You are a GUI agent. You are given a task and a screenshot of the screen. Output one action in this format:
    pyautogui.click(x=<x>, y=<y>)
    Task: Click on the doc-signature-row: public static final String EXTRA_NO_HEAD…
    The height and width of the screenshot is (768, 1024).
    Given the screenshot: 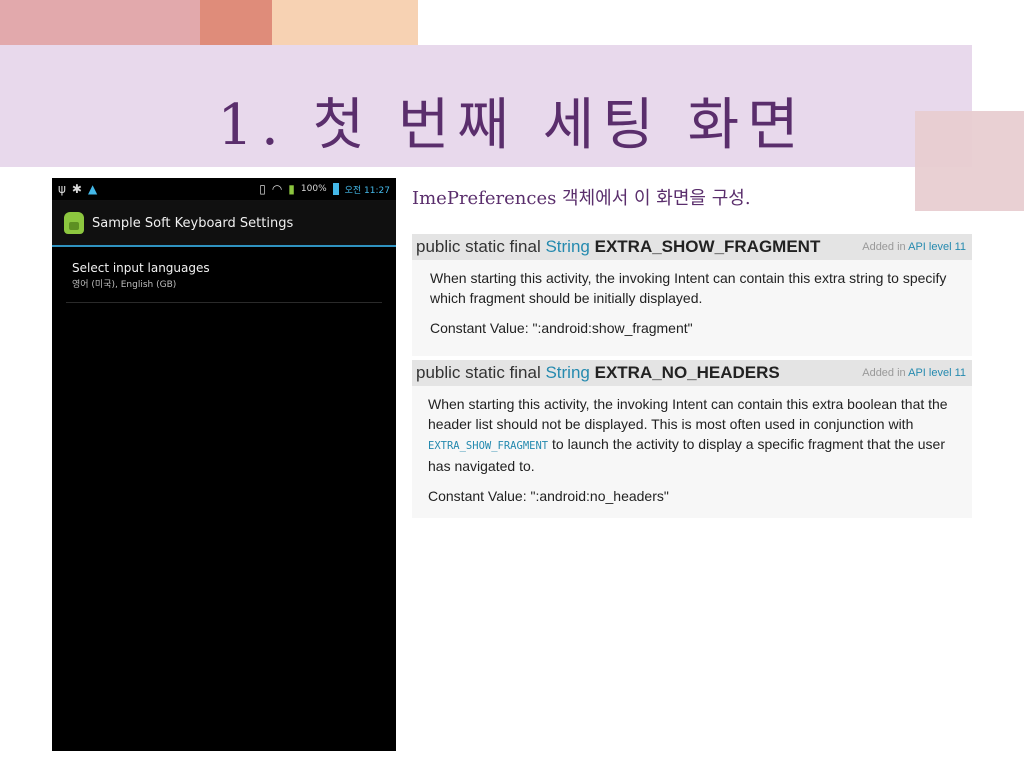 What is the action you would take?
    pyautogui.click(x=692, y=373)
    